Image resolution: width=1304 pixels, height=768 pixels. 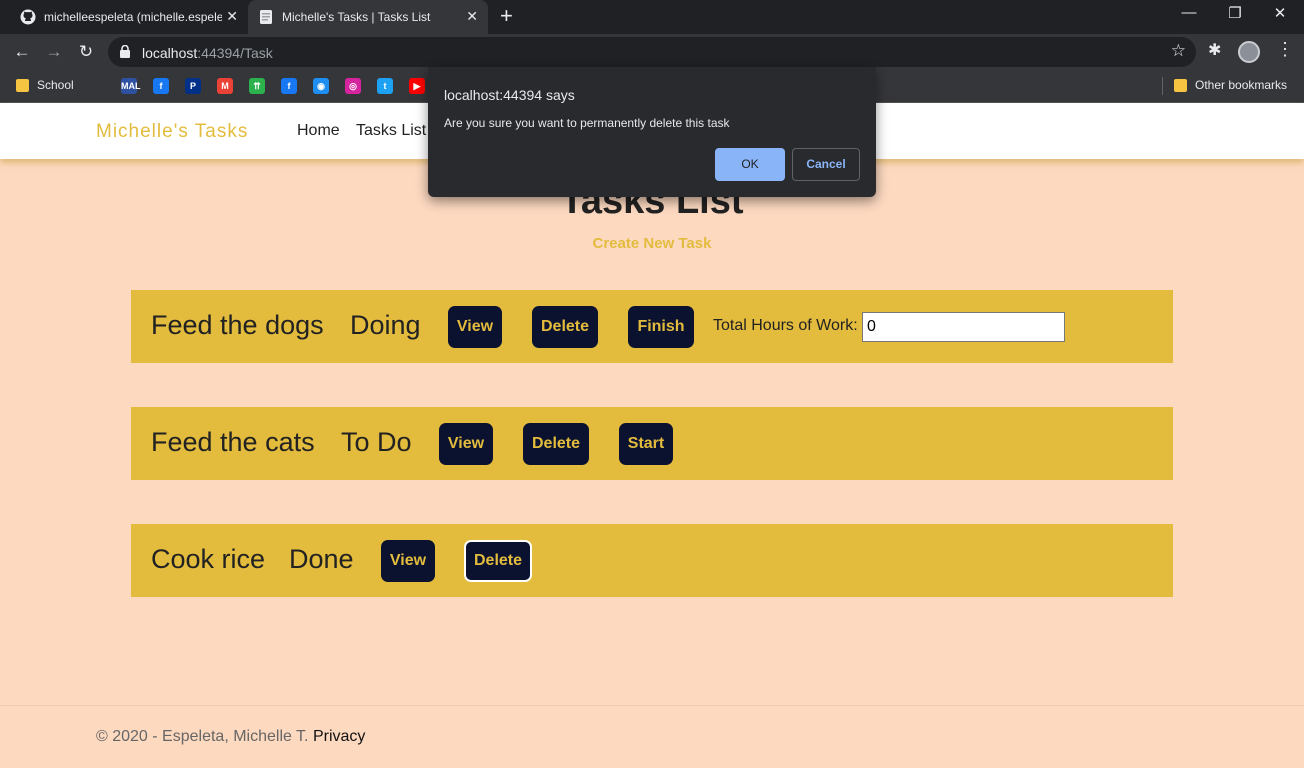 What do you see at coordinates (235, 53) in the screenshot?
I see `url-path: :44394/Task` at bounding box center [235, 53].